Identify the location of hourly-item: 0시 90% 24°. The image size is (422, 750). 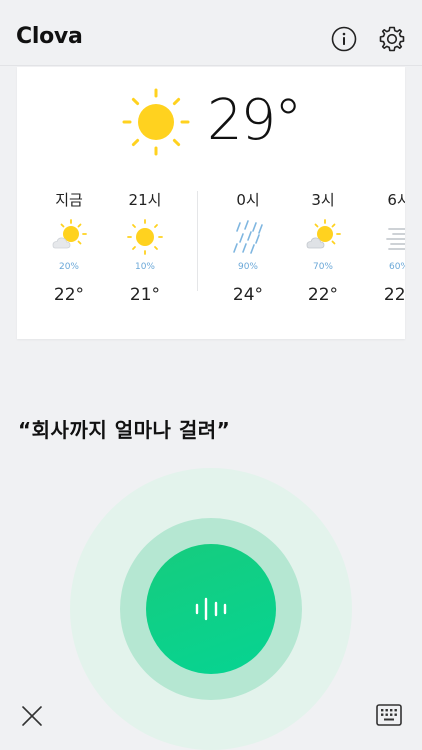
(248, 247).